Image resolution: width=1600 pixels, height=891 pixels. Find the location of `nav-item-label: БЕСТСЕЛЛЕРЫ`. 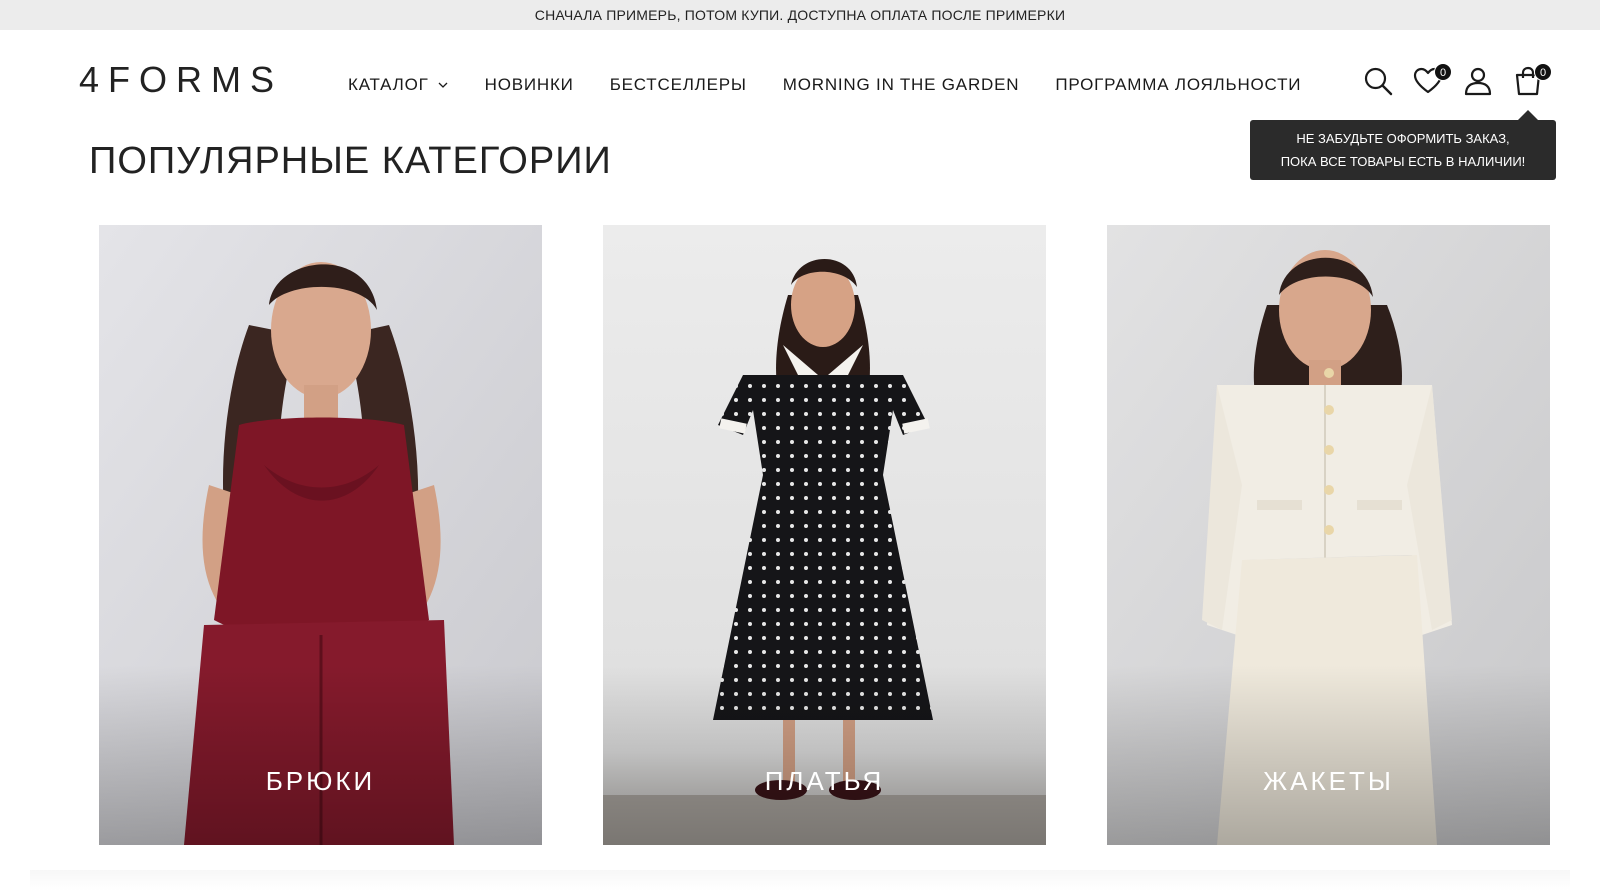

nav-item-label: БЕСТСЕЛЛЕРЫ is located at coordinates (678, 84).